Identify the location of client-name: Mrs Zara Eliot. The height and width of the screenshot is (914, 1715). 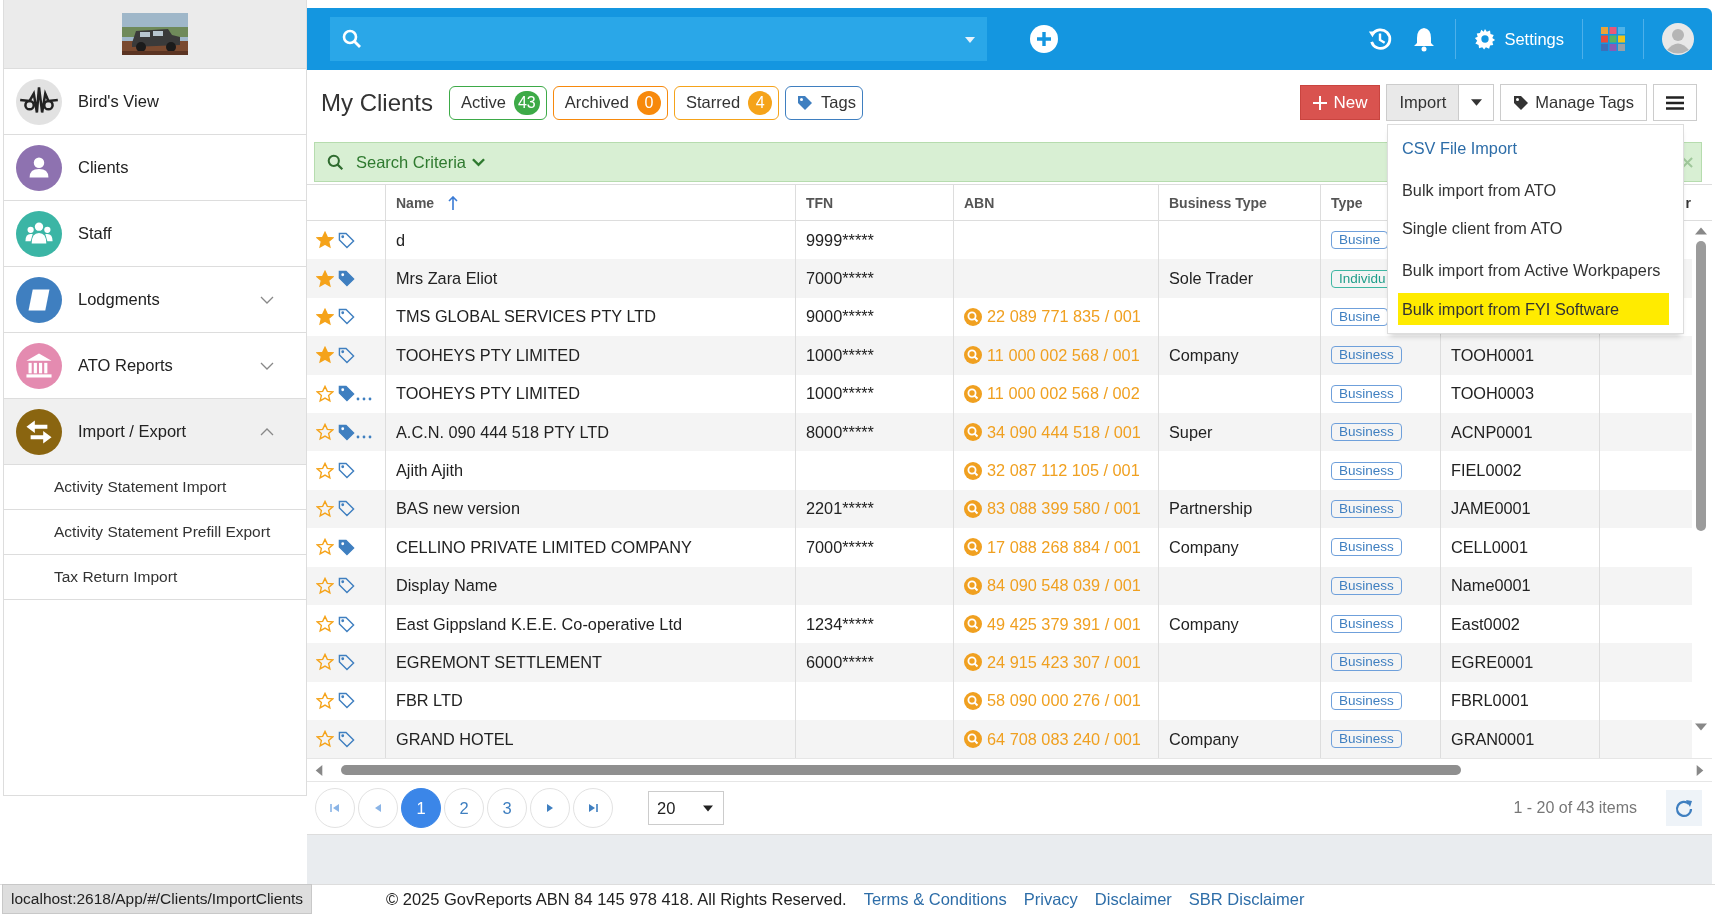
(447, 279).